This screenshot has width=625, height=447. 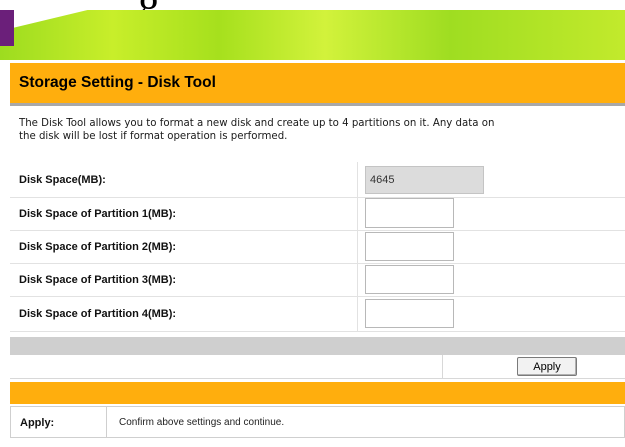 What do you see at coordinates (409, 313) in the screenshot?
I see `partition-4-input` at bounding box center [409, 313].